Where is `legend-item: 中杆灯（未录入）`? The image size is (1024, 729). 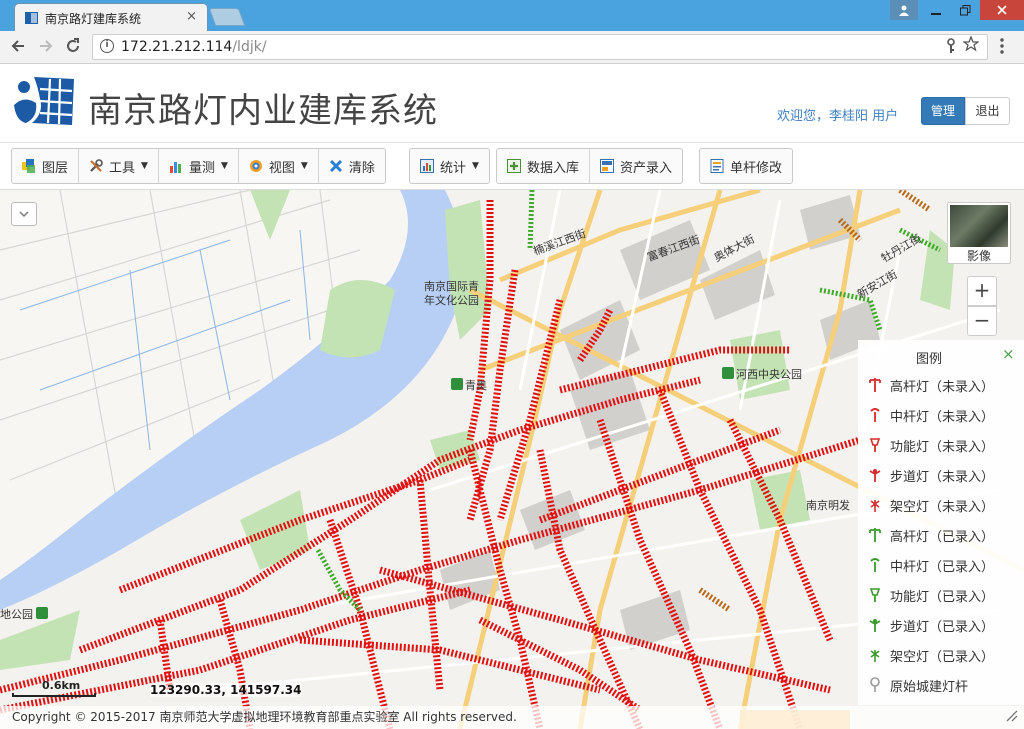 legend-item: 中杆灯（未录入） is located at coordinates (943, 415).